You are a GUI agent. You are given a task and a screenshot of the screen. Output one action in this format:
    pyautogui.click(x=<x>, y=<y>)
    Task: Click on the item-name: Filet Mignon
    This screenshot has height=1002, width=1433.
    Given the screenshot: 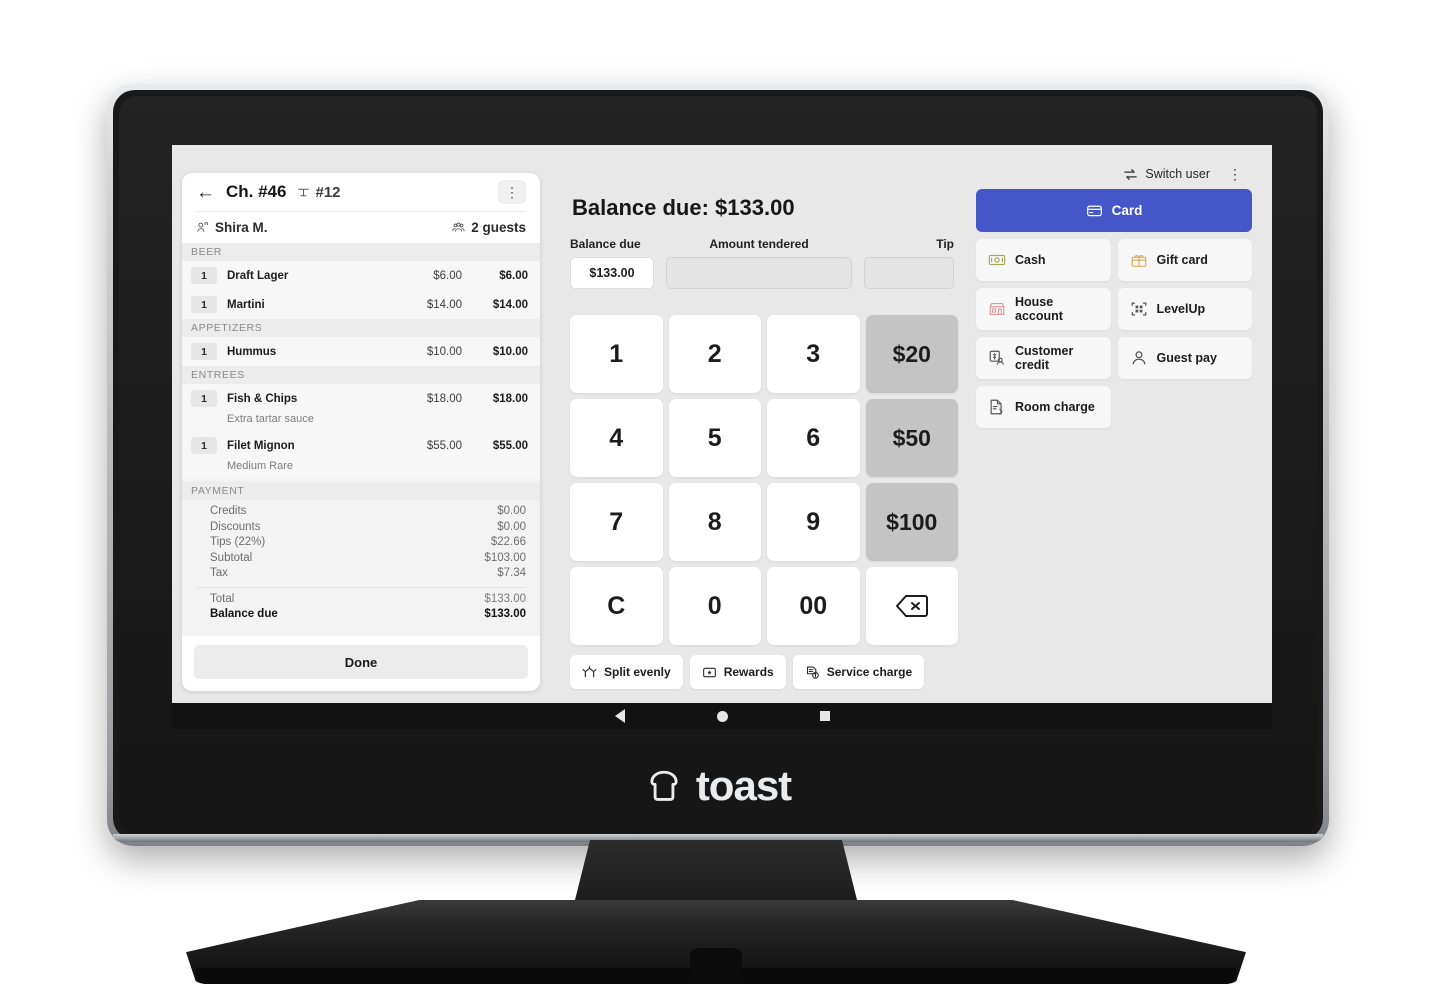 What is the action you would take?
    pyautogui.click(x=261, y=445)
    